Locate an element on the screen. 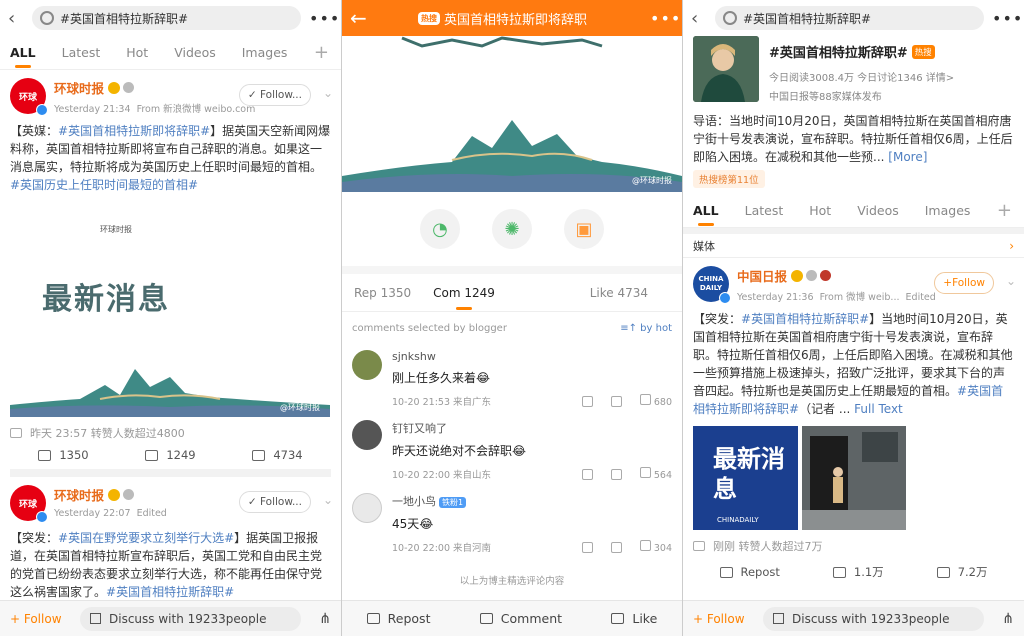 Image resolution: width=1024 pixels, height=636 pixels. comment-item: sjnkshw 刚上任多久来着😂 10-20 21:53 来自广东 680 is located at coordinates (512, 379).